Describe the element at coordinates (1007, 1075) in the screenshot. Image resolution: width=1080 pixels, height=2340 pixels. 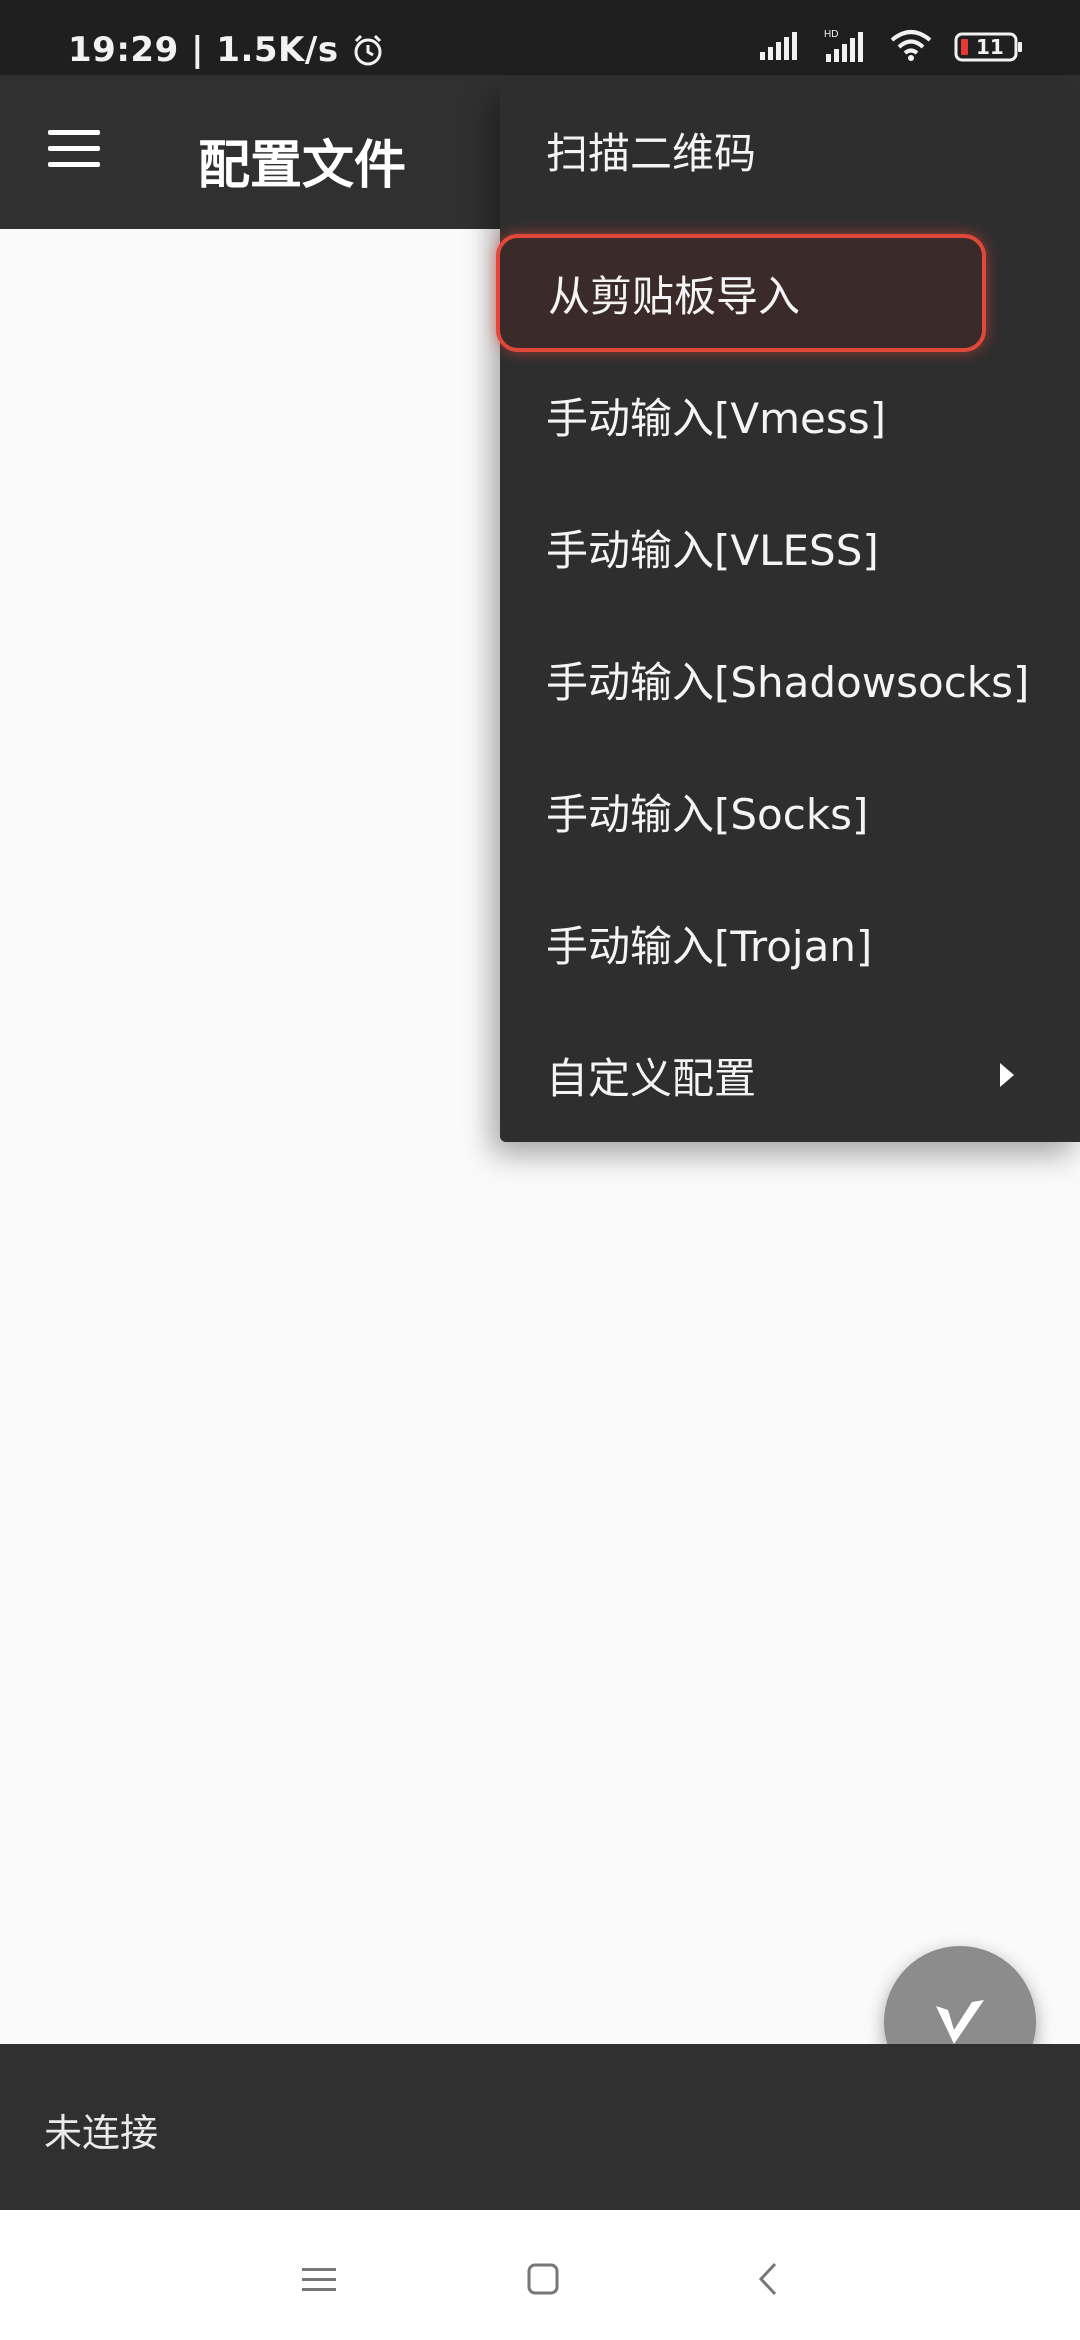
I see `submenu-arrow-icon` at that location.